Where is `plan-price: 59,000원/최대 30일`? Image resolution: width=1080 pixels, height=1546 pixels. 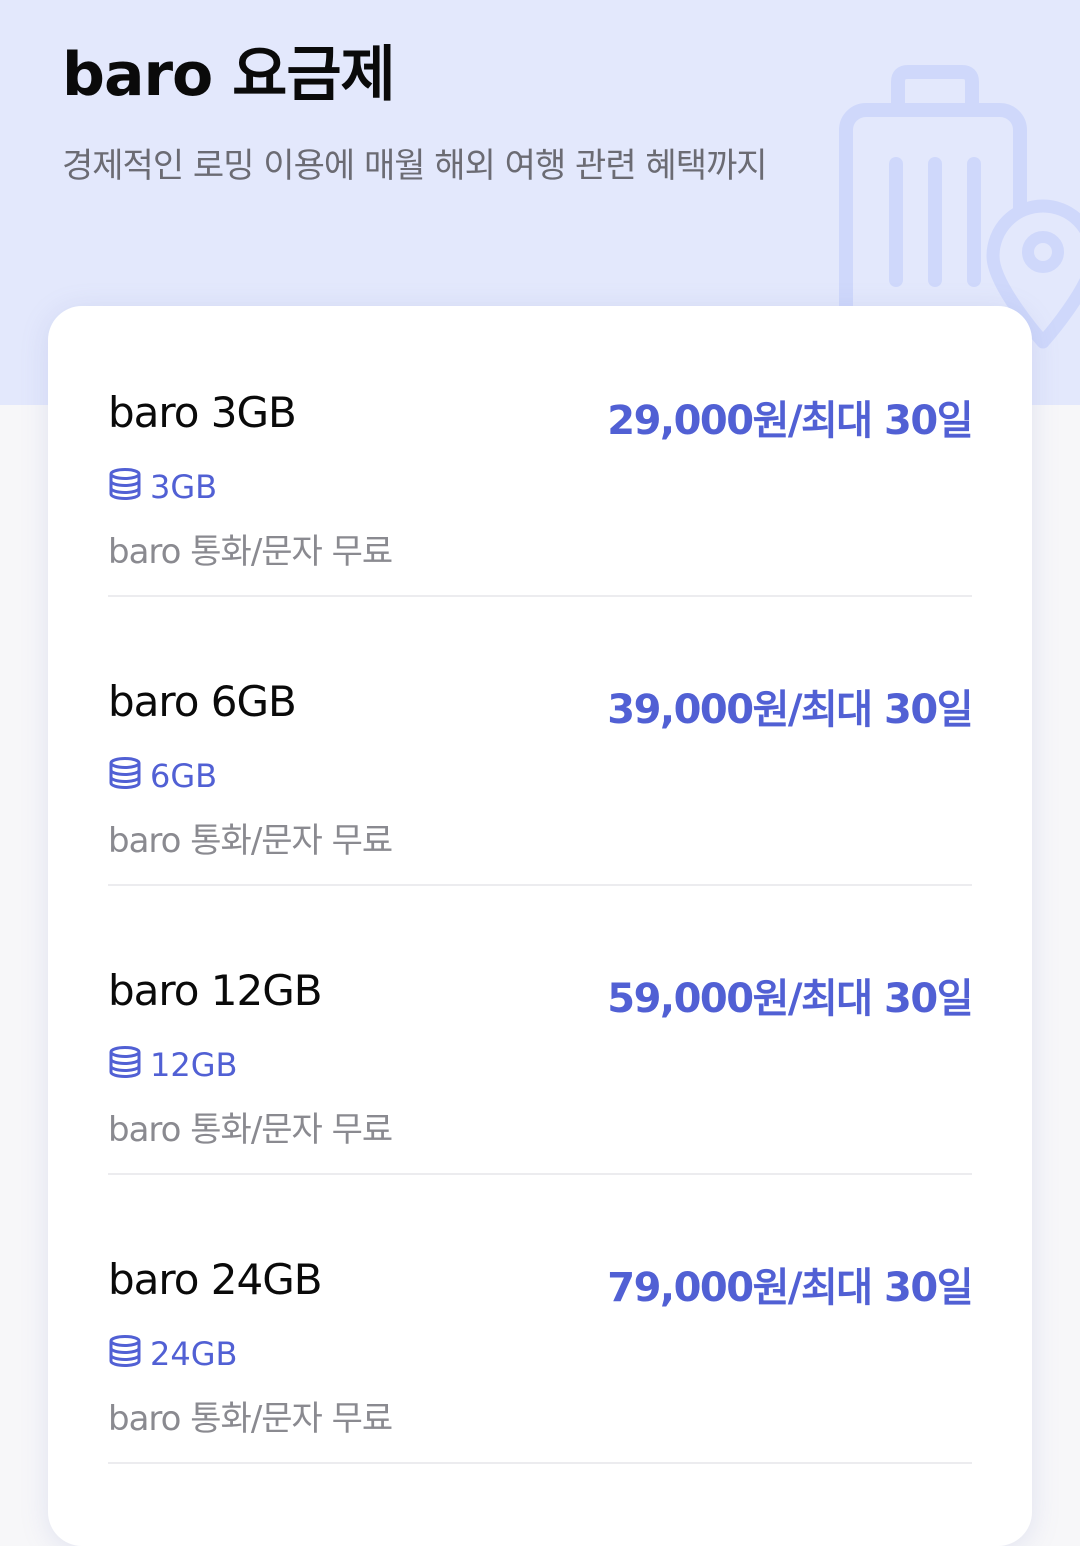 plan-price: 59,000원/최대 30일 is located at coordinates (790, 999).